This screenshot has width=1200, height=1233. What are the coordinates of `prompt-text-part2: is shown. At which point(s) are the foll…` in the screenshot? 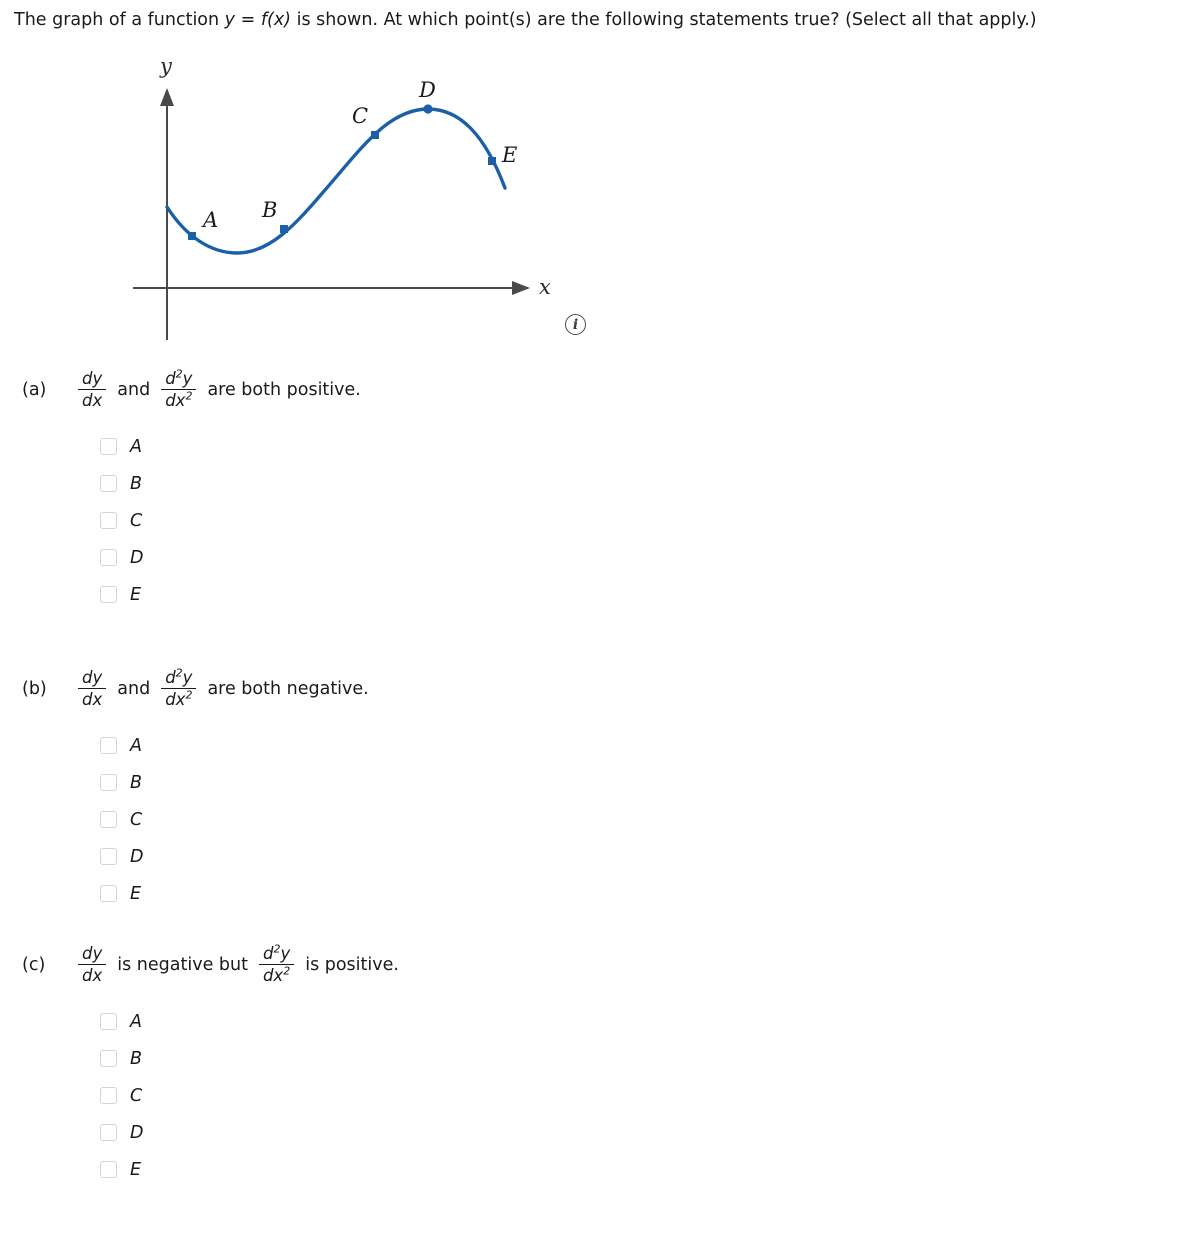 It's located at (664, 20).